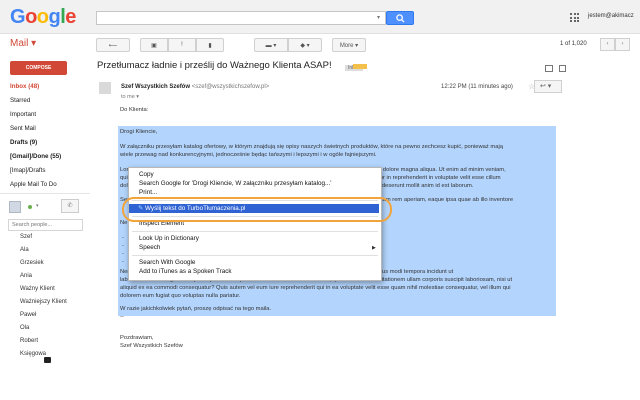 Image resolution: width=640 pixels, height=400 pixels. I want to click on archive-icon: ▣, so click(154, 45).